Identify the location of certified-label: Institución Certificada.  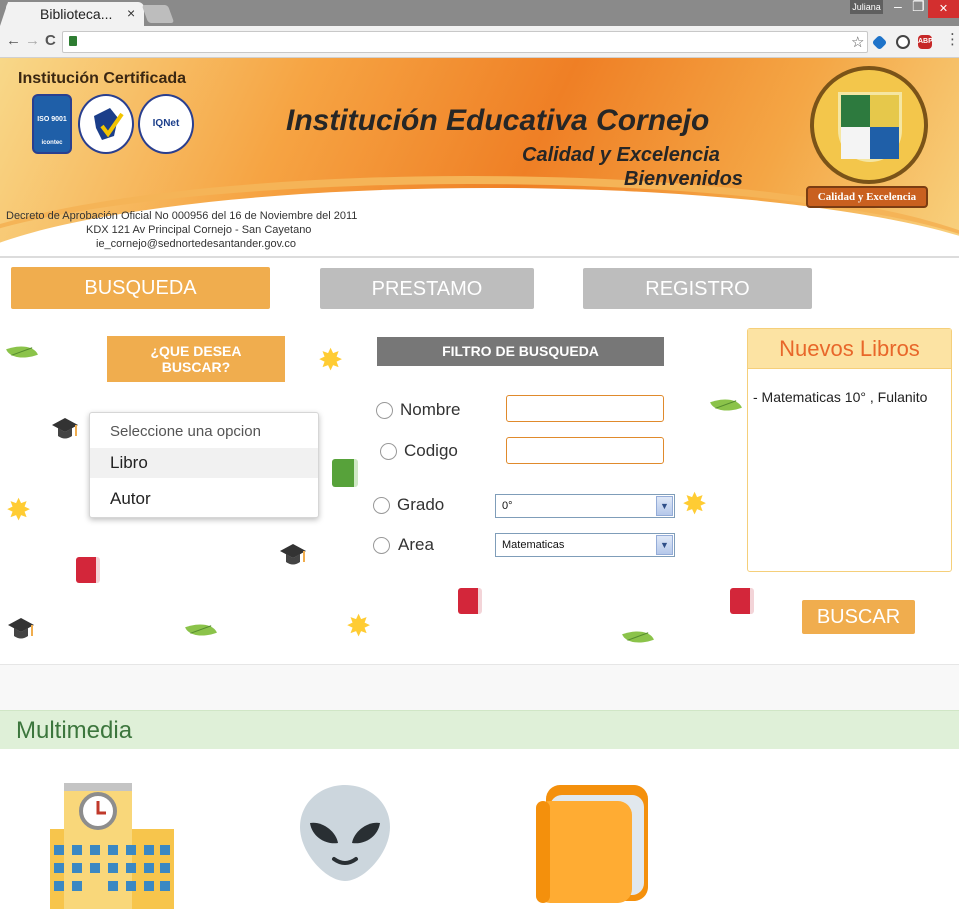
(102, 78).